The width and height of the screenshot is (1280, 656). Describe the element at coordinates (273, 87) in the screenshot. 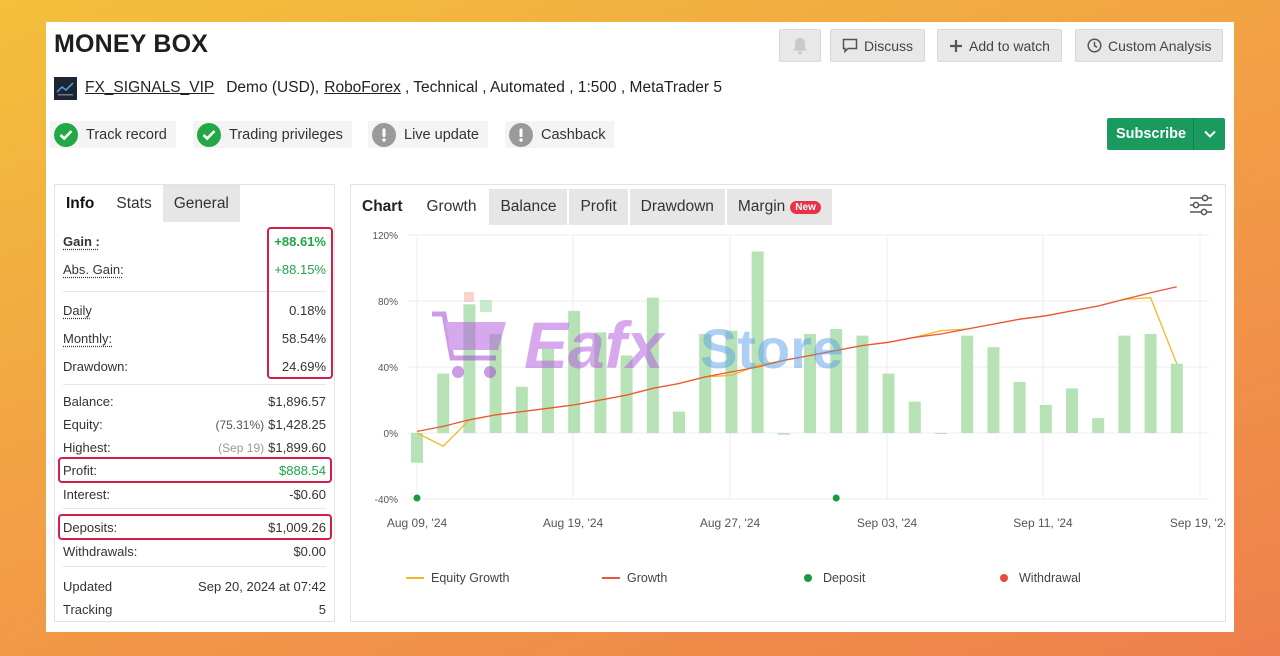

I see `account-type: Demo (USD),` at that location.